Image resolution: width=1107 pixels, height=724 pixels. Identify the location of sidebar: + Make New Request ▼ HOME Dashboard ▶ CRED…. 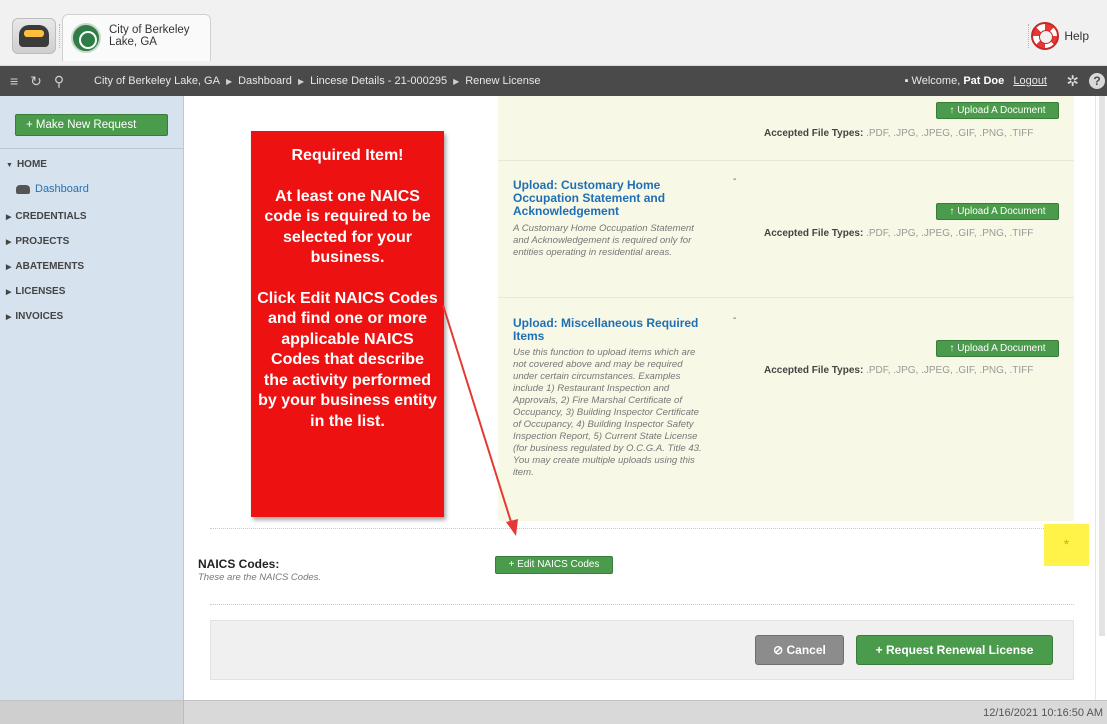
(92, 398).